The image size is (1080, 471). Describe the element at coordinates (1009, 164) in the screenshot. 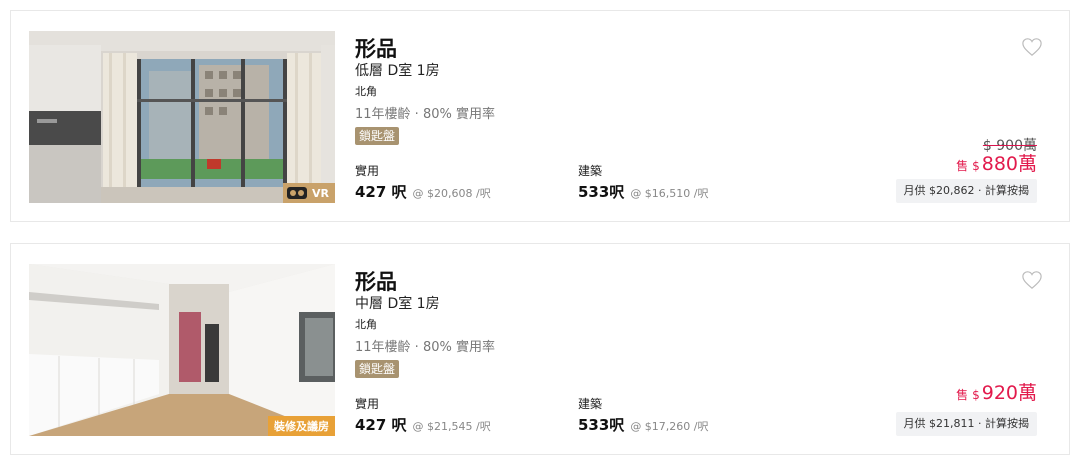

I see `price-value: 880萬` at that location.